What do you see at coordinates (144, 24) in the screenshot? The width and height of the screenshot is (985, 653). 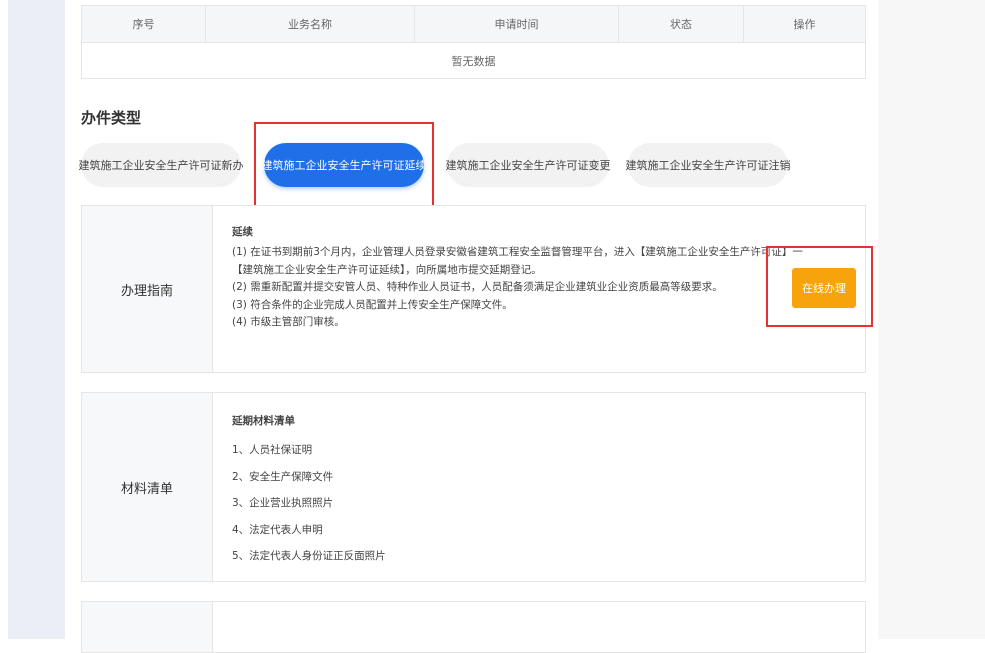 I see `column-header-index: 序号` at bounding box center [144, 24].